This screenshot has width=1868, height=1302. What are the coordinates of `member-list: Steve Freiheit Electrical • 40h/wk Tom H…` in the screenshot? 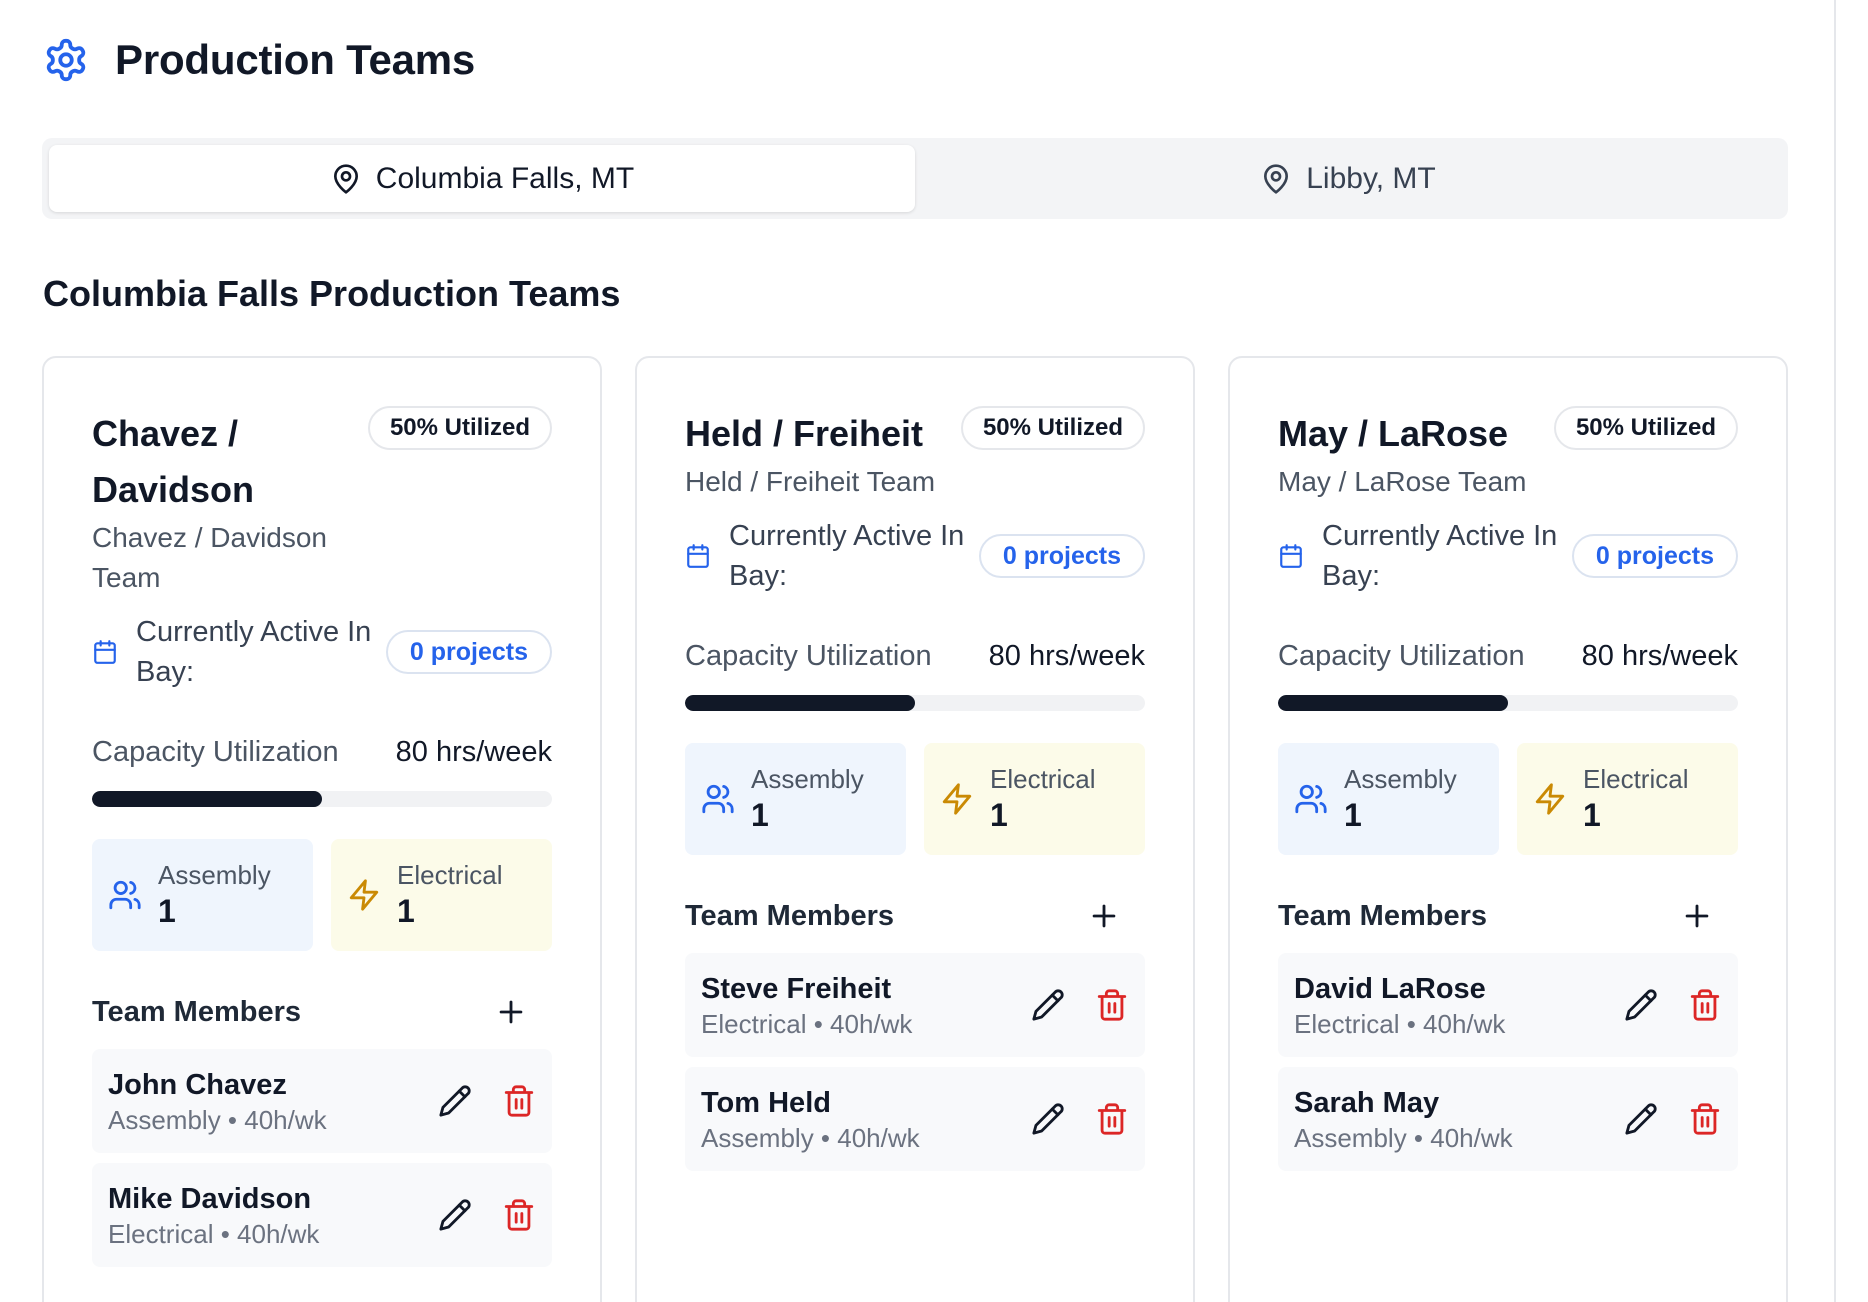 It's located at (915, 1062).